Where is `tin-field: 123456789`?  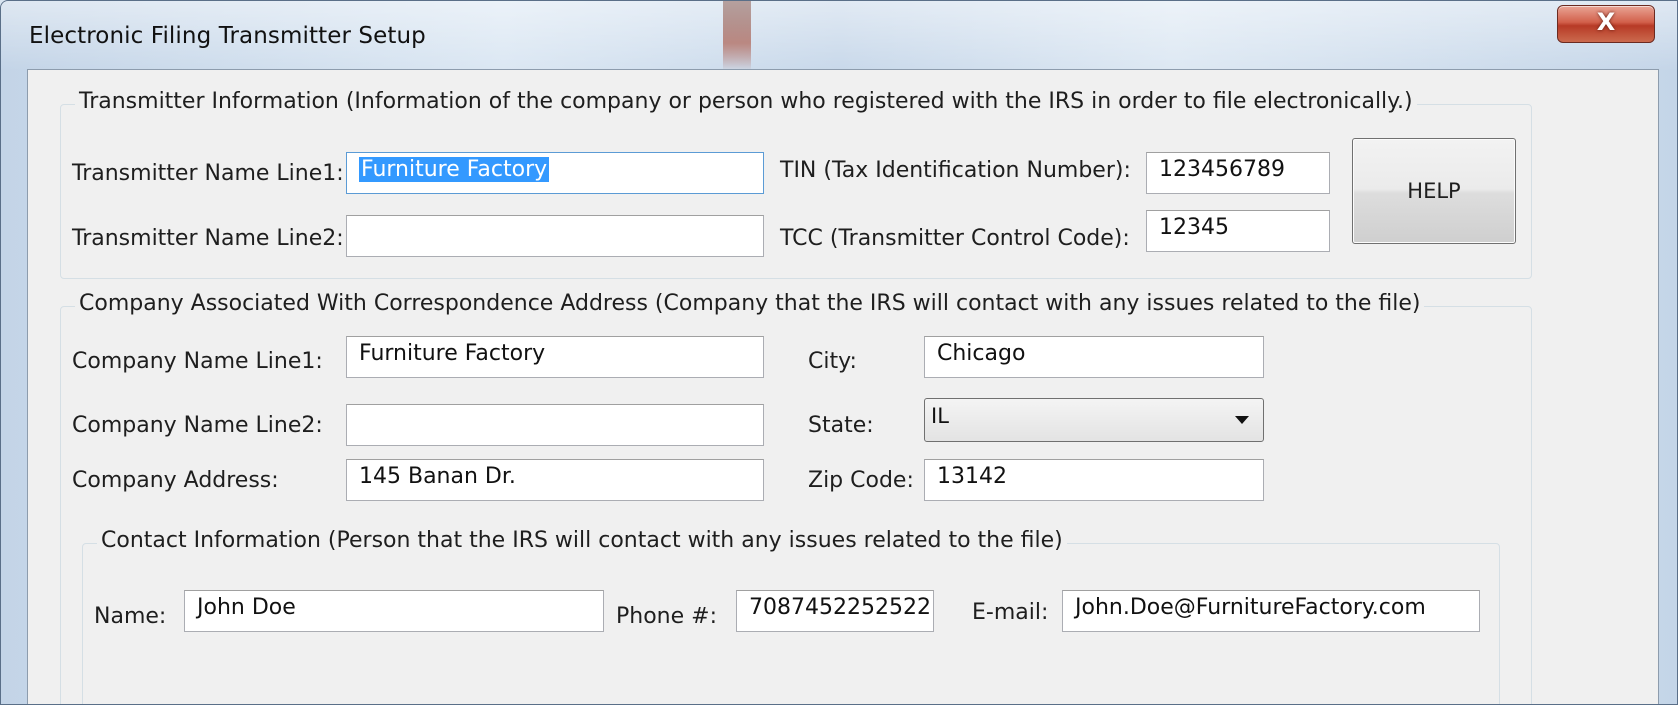
tin-field: 123456789 is located at coordinates (1238, 173).